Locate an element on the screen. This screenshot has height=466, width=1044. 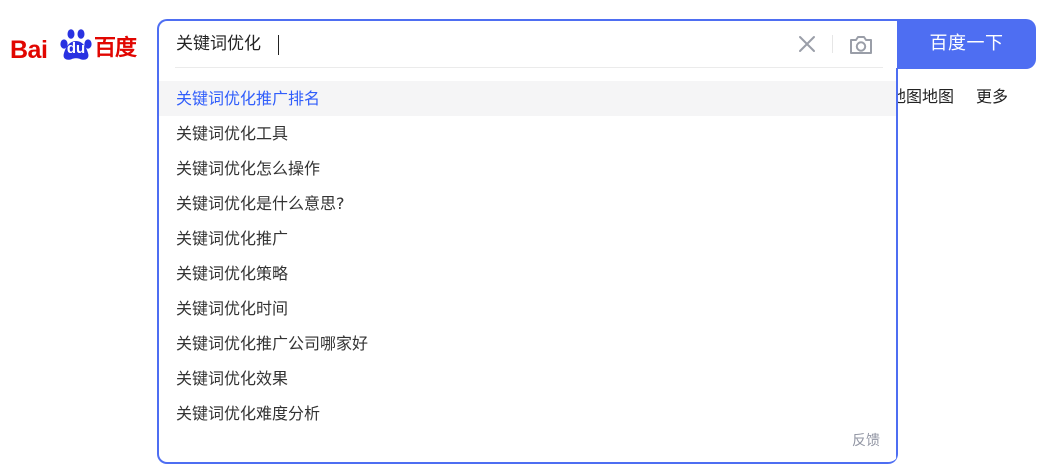
baidu-logo: Bai du 百度 is located at coordinates (74, 43).